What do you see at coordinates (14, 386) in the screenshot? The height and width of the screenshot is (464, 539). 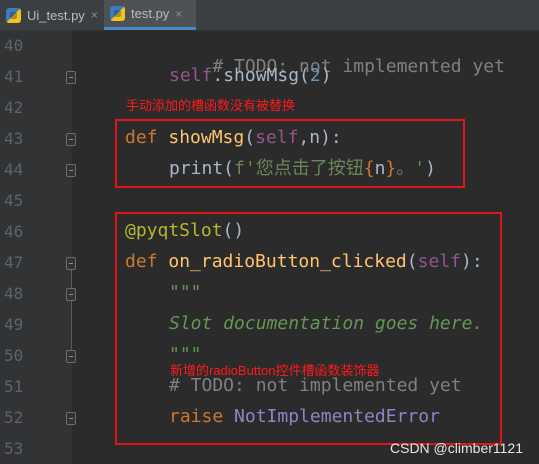 I see `line-number: 51` at bounding box center [14, 386].